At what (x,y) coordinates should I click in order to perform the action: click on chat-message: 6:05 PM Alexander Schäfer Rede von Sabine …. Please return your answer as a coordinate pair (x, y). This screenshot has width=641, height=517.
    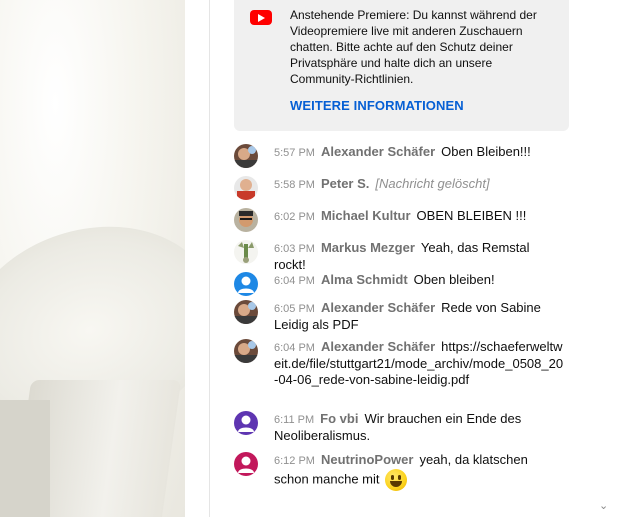
    Looking at the image, I should click on (399, 316).